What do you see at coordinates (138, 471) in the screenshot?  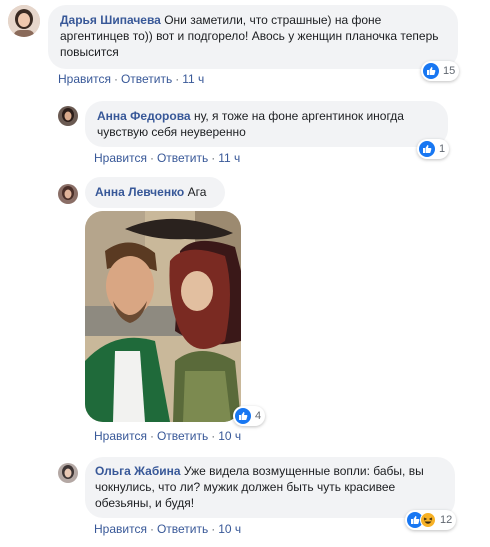 I see `comment-author: Ольга Жабина` at bounding box center [138, 471].